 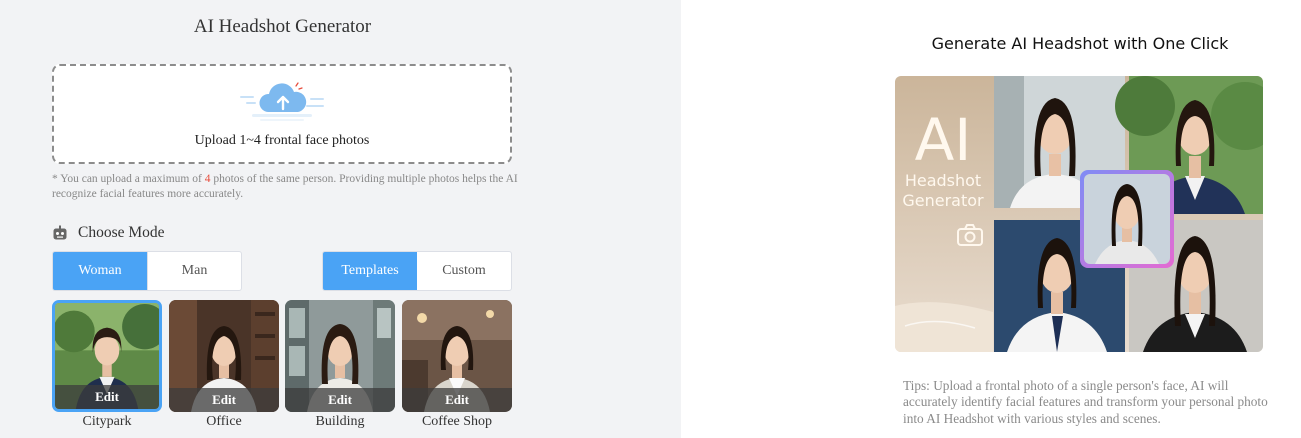 I want to click on gender-option-man: Man, so click(x=194, y=271).